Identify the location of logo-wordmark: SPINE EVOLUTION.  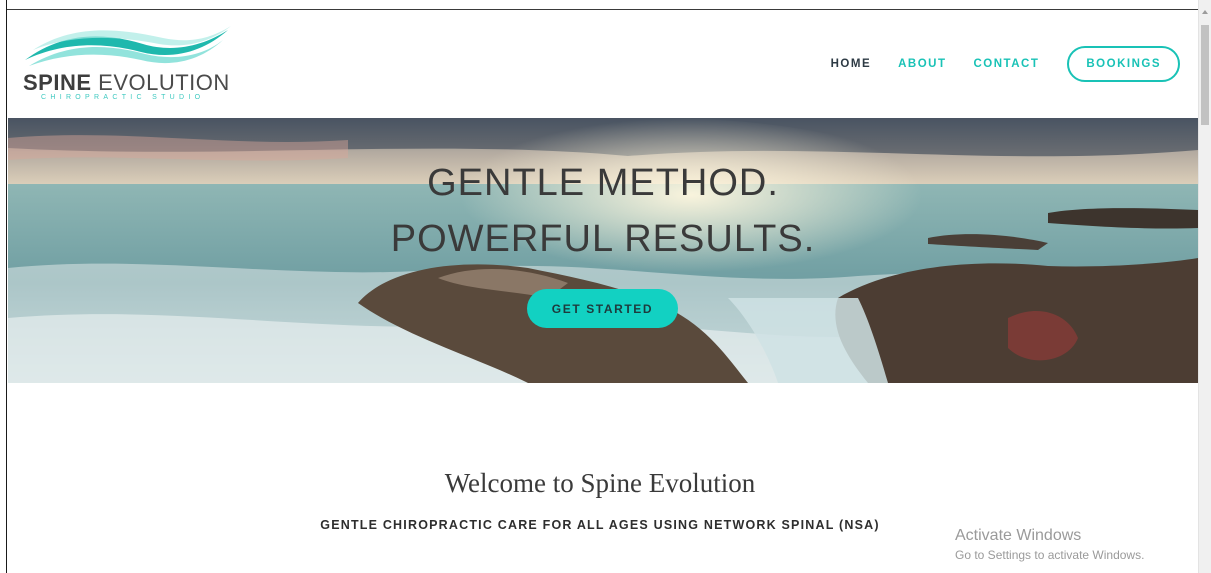
(126, 82).